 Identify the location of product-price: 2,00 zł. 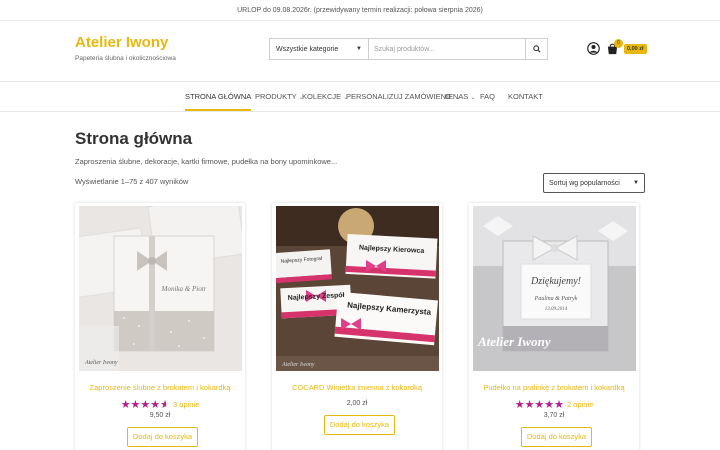
(357, 403).